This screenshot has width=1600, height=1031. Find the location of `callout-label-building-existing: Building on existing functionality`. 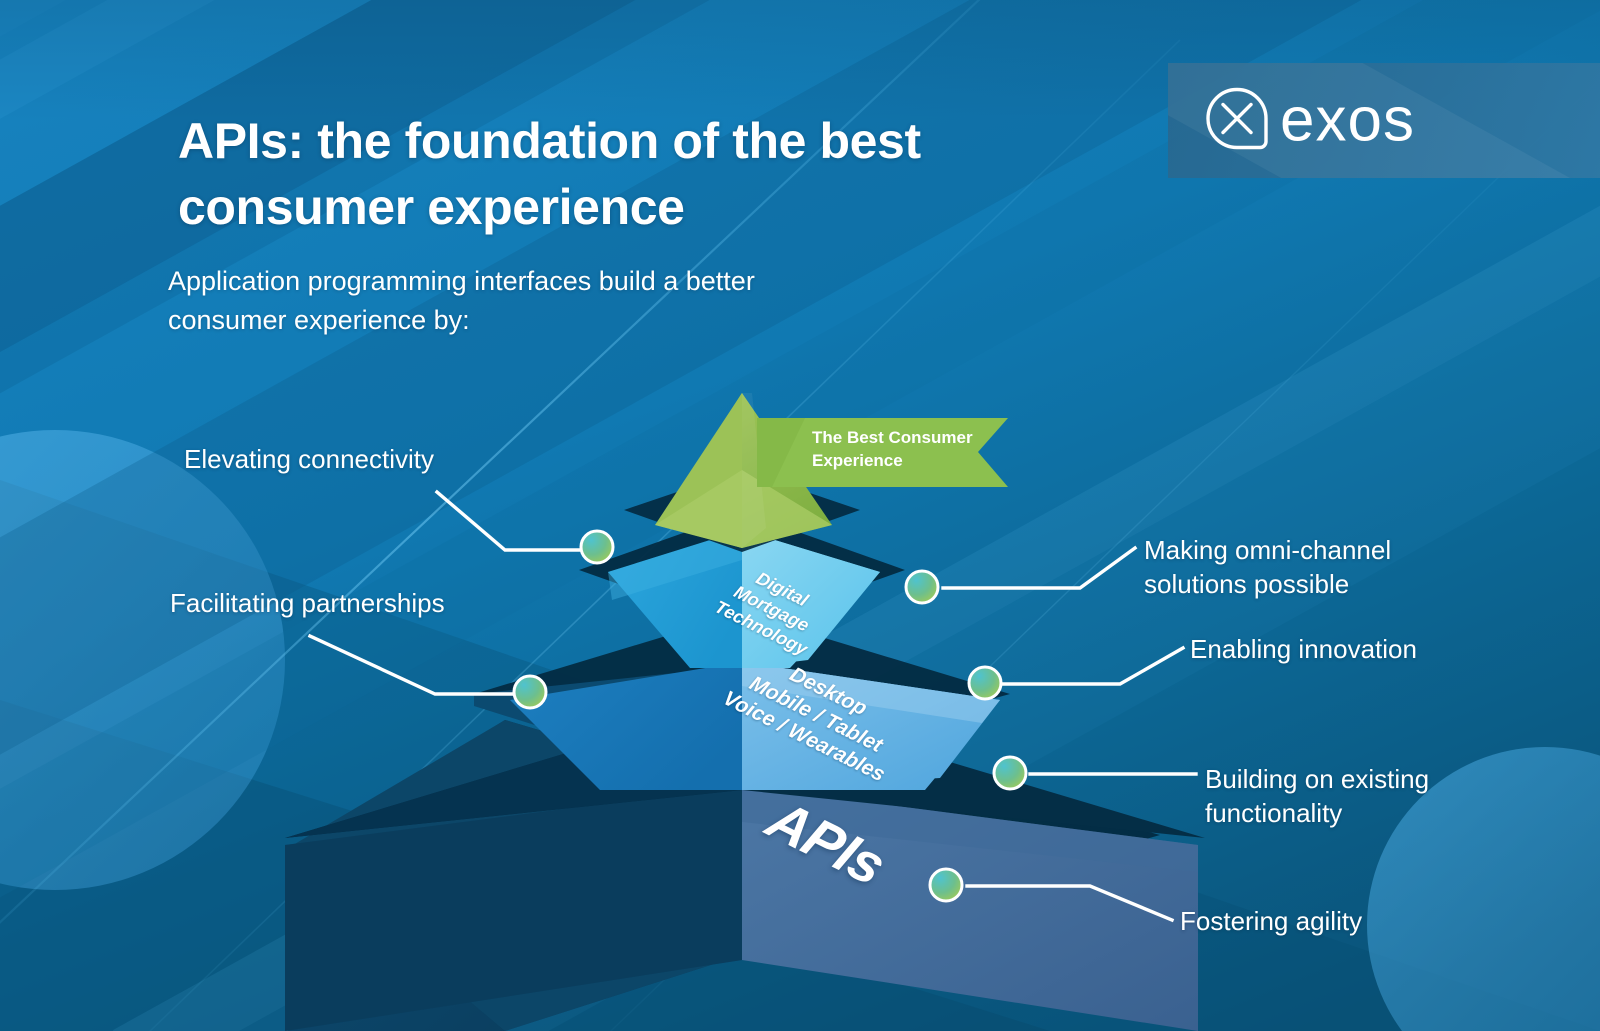

callout-label-building-existing: Building on existing functionality is located at coordinates (1317, 796).